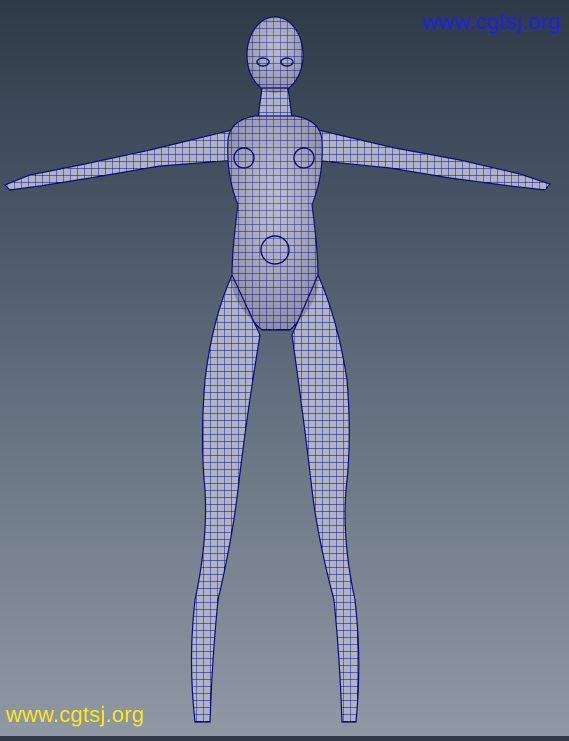  I want to click on mesh-right-arm, so click(431, 160).